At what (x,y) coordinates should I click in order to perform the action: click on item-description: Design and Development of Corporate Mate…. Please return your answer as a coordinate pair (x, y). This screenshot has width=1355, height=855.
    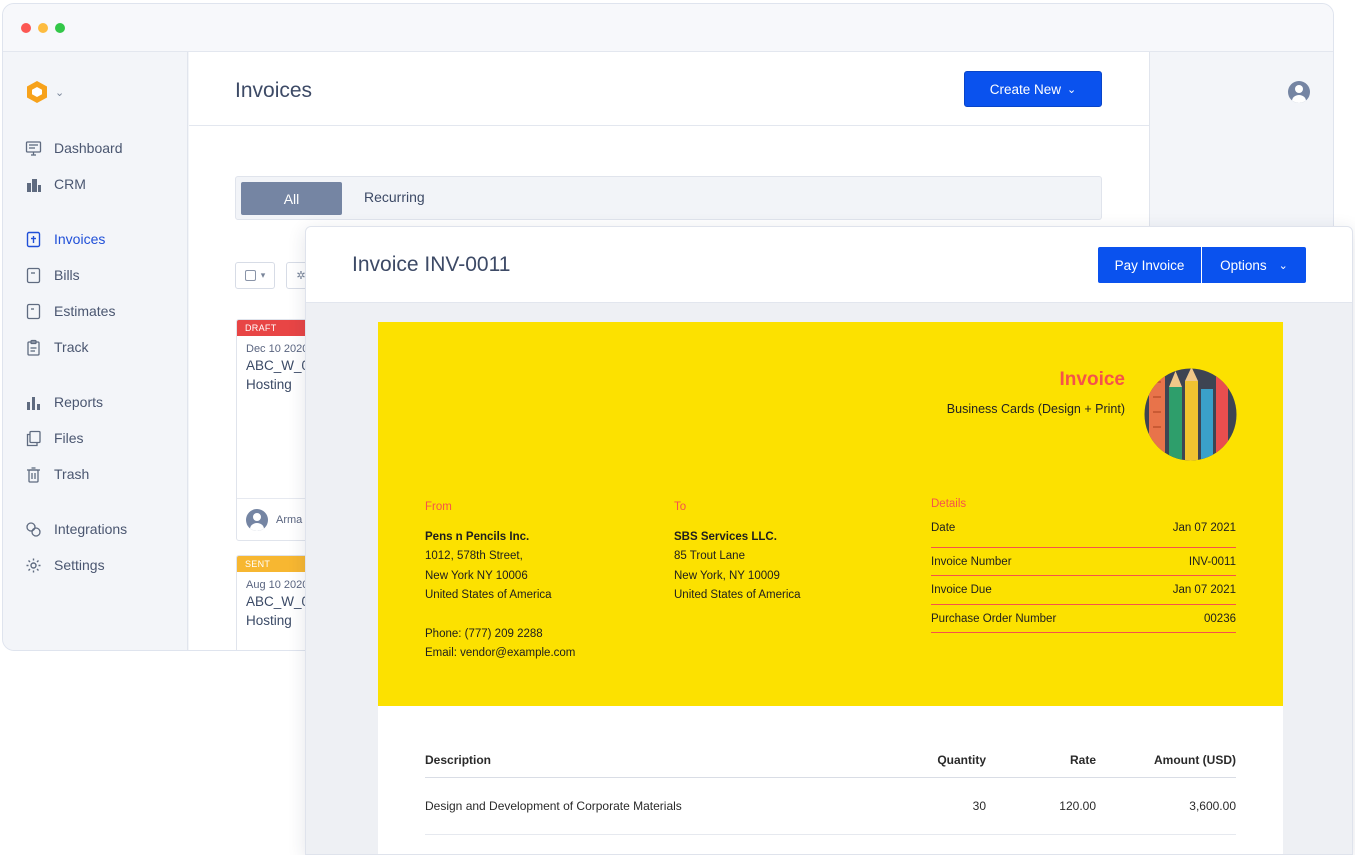
    Looking at the image, I should click on (553, 806).